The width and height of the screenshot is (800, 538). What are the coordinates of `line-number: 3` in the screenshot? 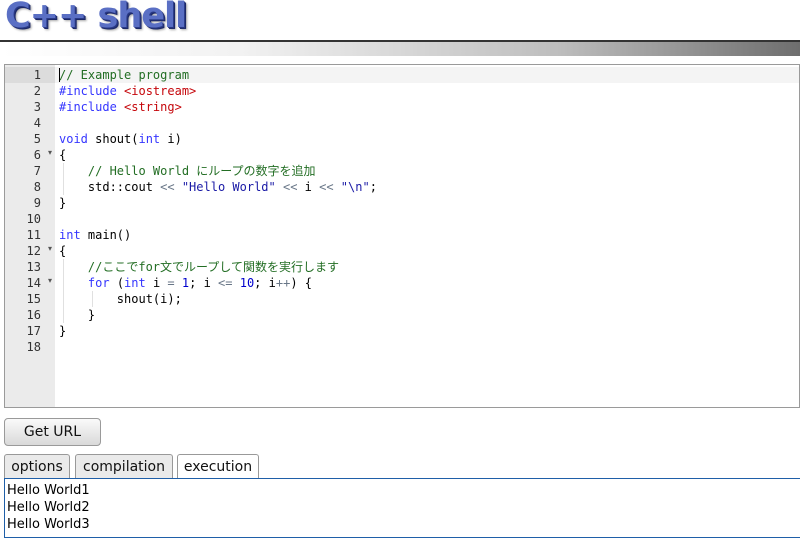 It's located at (37, 107).